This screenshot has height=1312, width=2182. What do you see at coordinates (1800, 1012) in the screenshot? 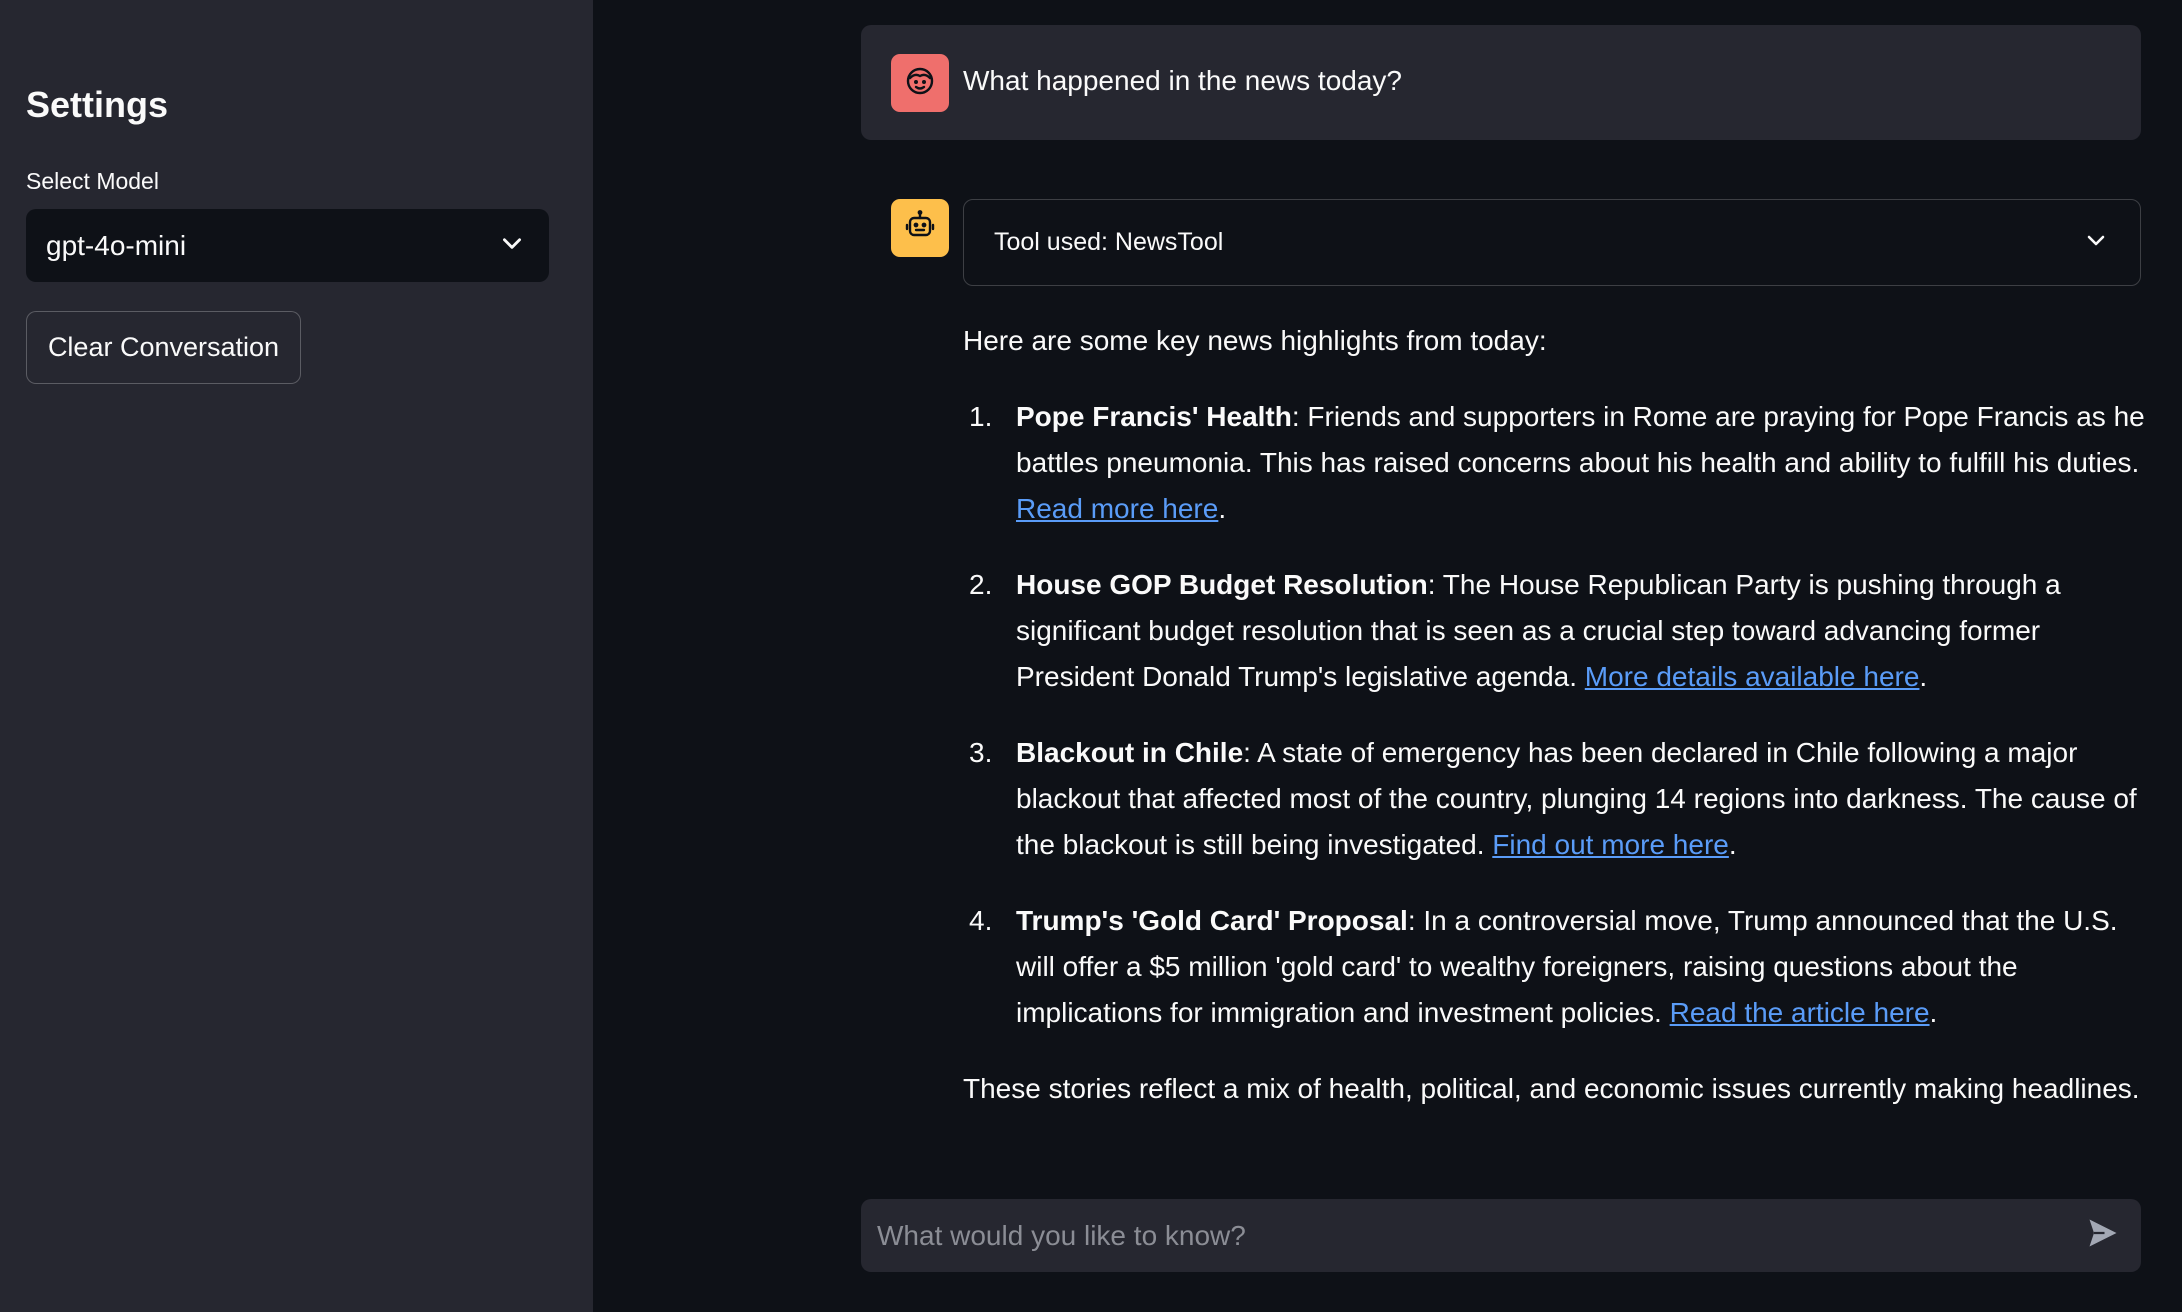
I see `news-link: Read the article here` at bounding box center [1800, 1012].